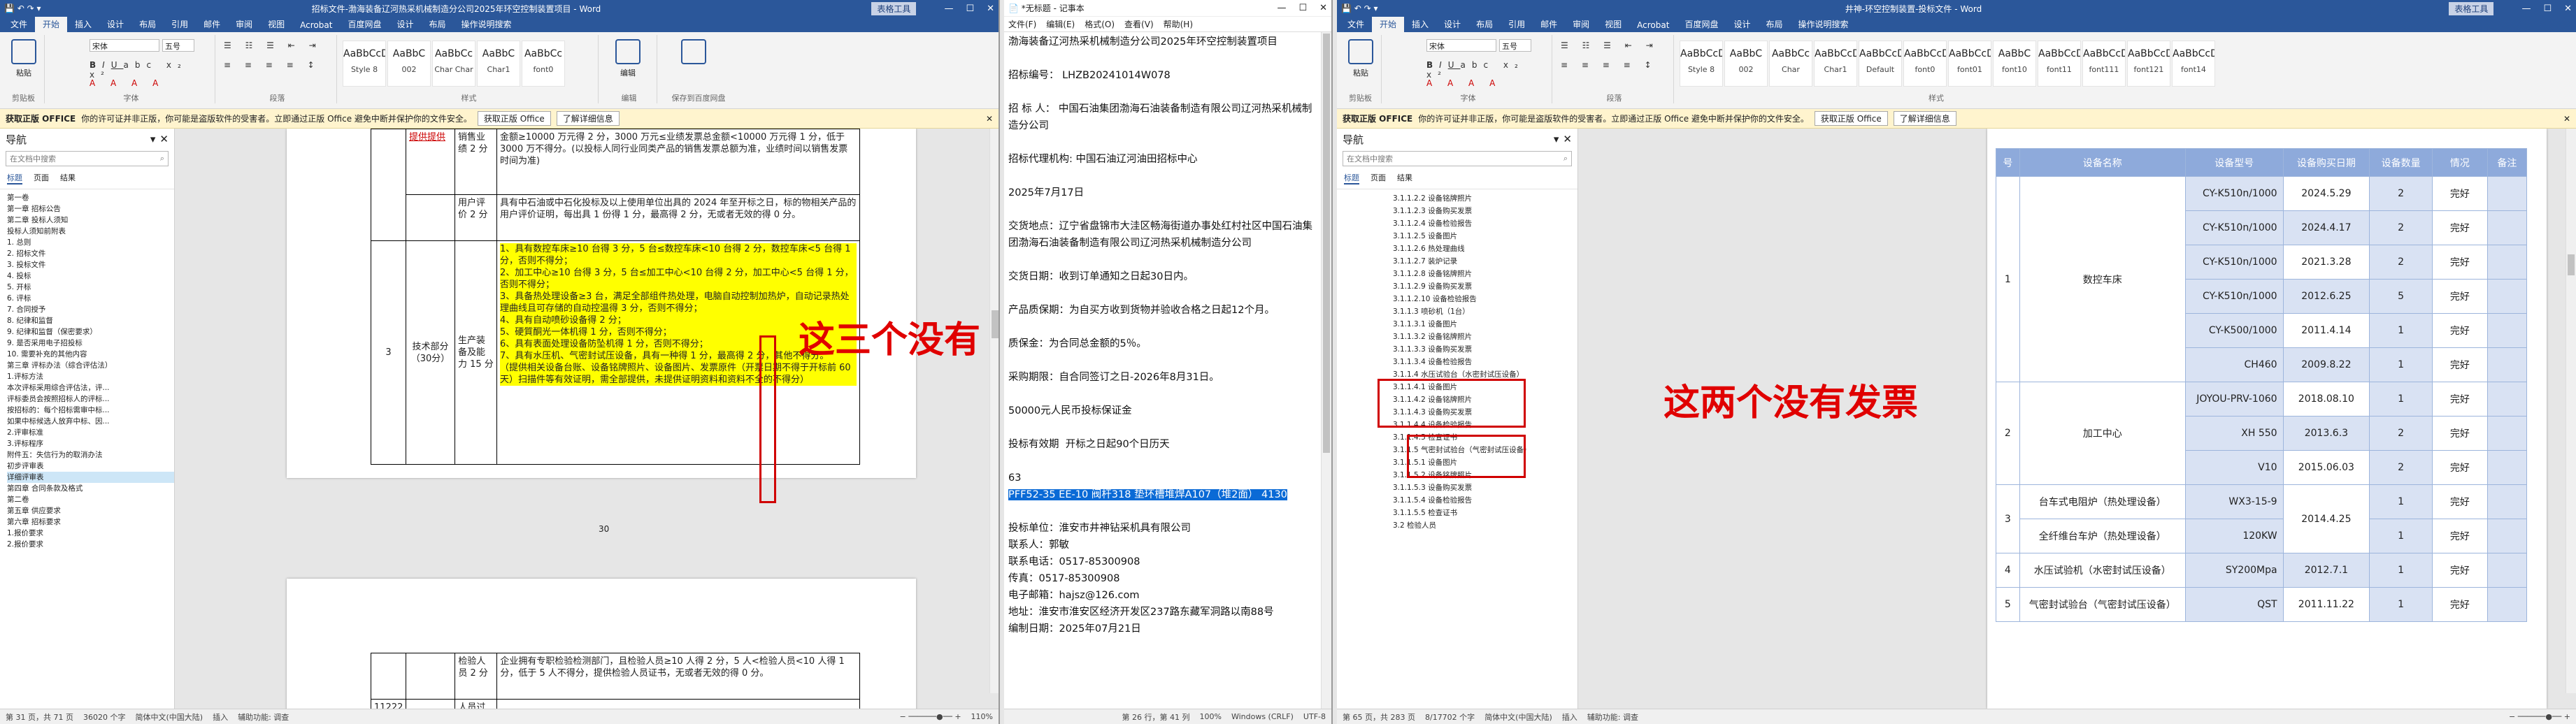 This screenshot has height=724, width=2576. What do you see at coordinates (115, 25) in the screenshot?
I see `tab-design: 设计` at bounding box center [115, 25].